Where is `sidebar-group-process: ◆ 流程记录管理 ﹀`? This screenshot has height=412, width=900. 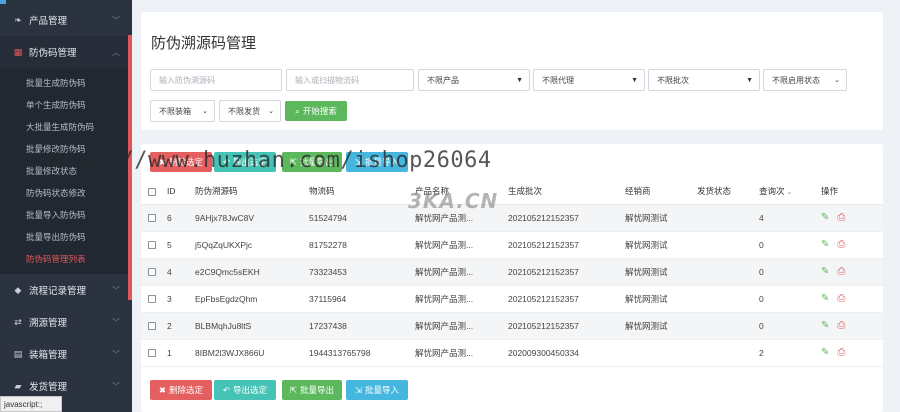 sidebar-group-process: ◆ 流程记录管理 ﹀ is located at coordinates (66, 290).